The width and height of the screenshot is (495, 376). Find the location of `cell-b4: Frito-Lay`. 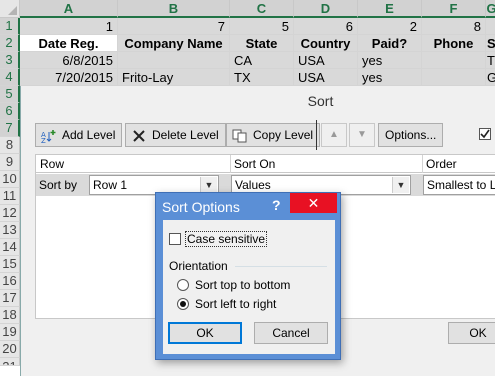

cell-b4: Frito-Lay is located at coordinates (174, 77).